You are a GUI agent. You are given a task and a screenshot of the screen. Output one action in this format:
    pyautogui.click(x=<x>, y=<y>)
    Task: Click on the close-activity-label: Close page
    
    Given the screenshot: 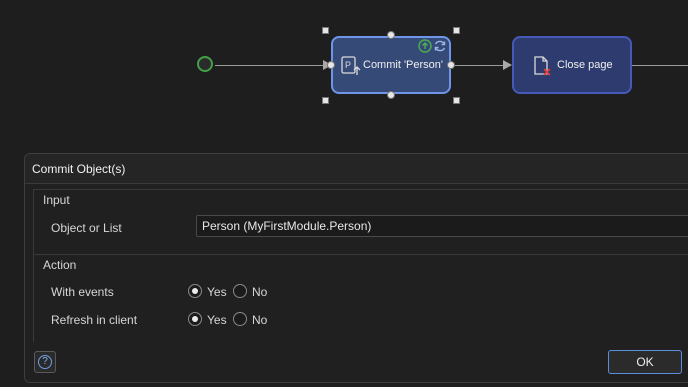 What is the action you would take?
    pyautogui.click(x=585, y=65)
    